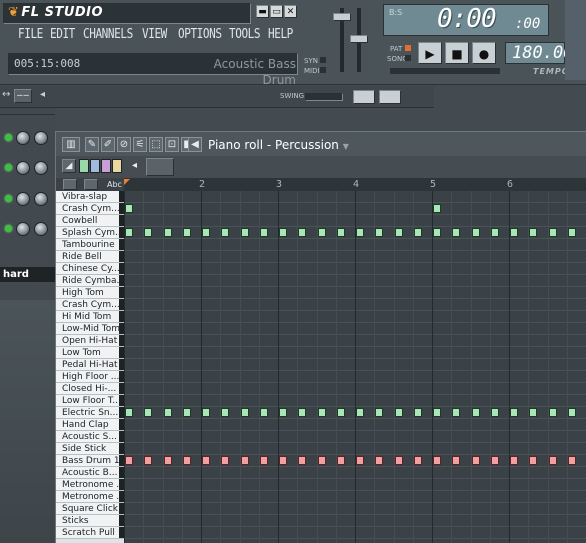  I want to click on maximize-button: ▭, so click(276, 11).